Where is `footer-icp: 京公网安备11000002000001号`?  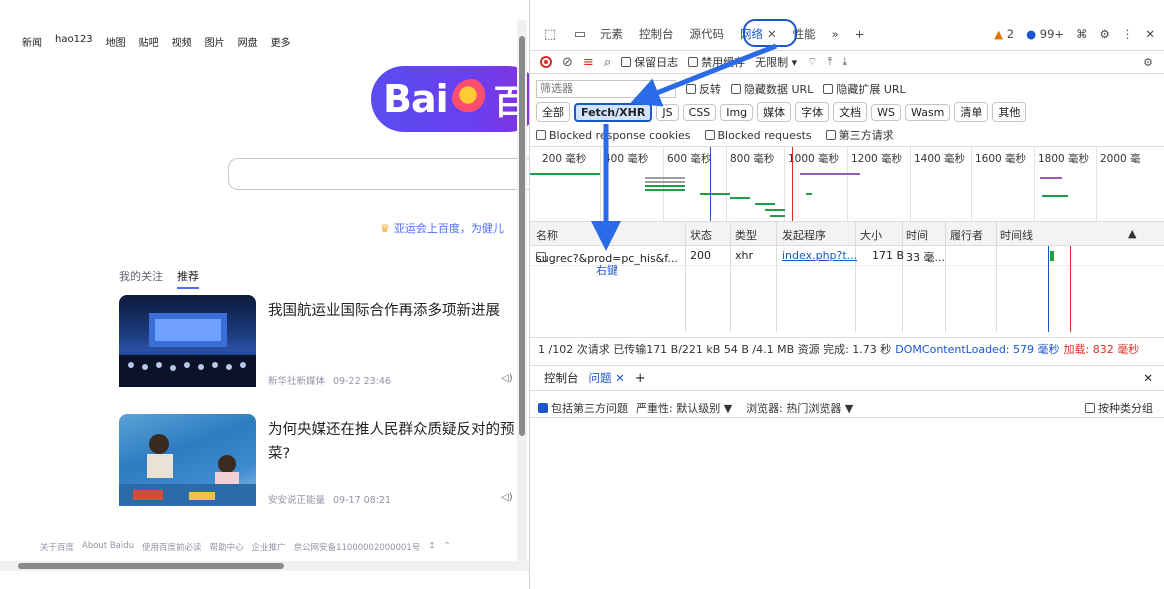 footer-icp: 京公网安备11000002000001号 is located at coordinates (357, 547).